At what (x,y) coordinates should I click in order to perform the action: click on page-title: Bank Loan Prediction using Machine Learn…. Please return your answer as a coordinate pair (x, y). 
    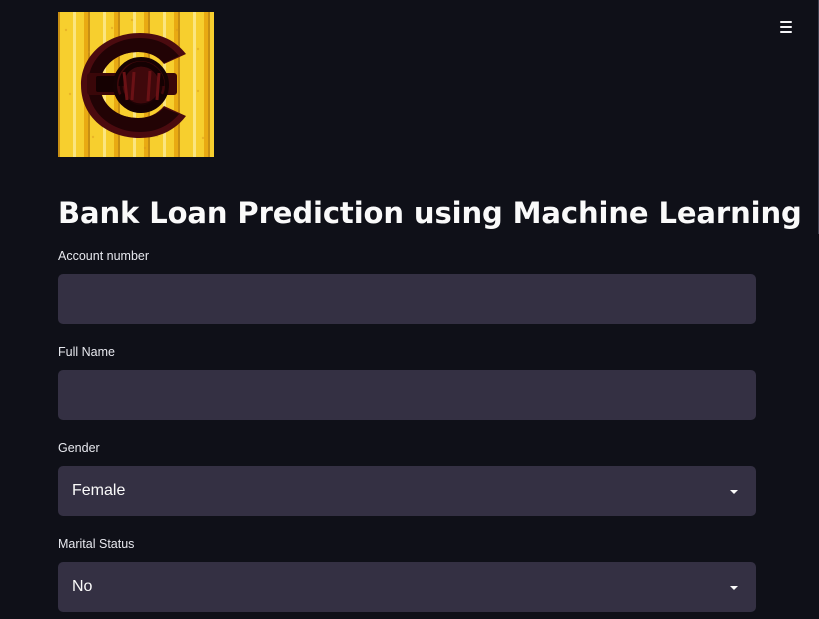
    Looking at the image, I should click on (430, 213).